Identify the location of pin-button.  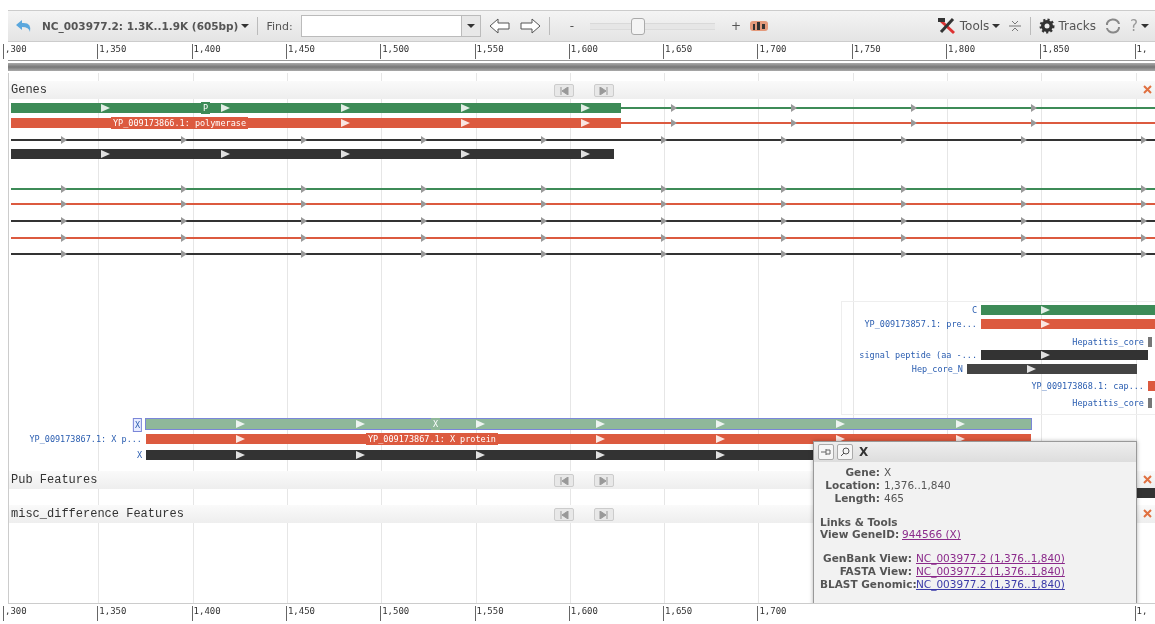
(826, 452).